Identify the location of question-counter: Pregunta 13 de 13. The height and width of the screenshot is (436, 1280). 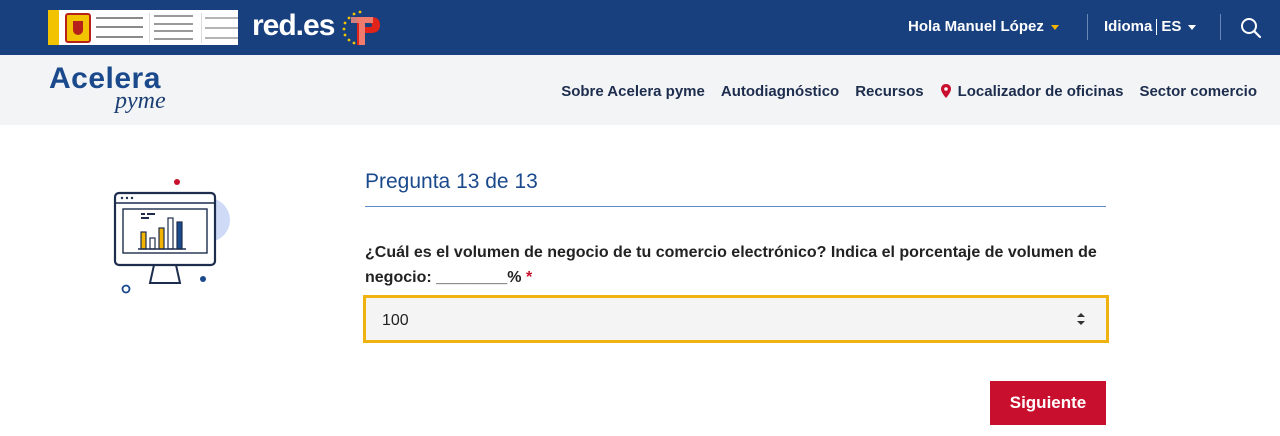
(451, 181).